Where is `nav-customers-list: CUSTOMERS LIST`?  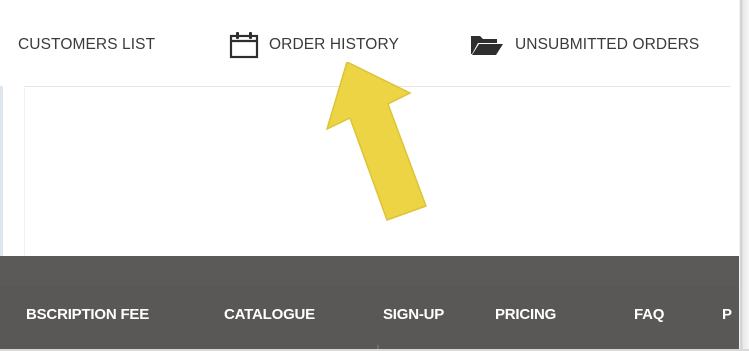 nav-customers-list: CUSTOMERS LIST is located at coordinates (86, 45).